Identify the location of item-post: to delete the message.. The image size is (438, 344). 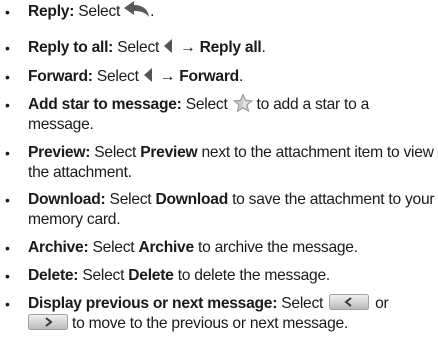
(254, 275).